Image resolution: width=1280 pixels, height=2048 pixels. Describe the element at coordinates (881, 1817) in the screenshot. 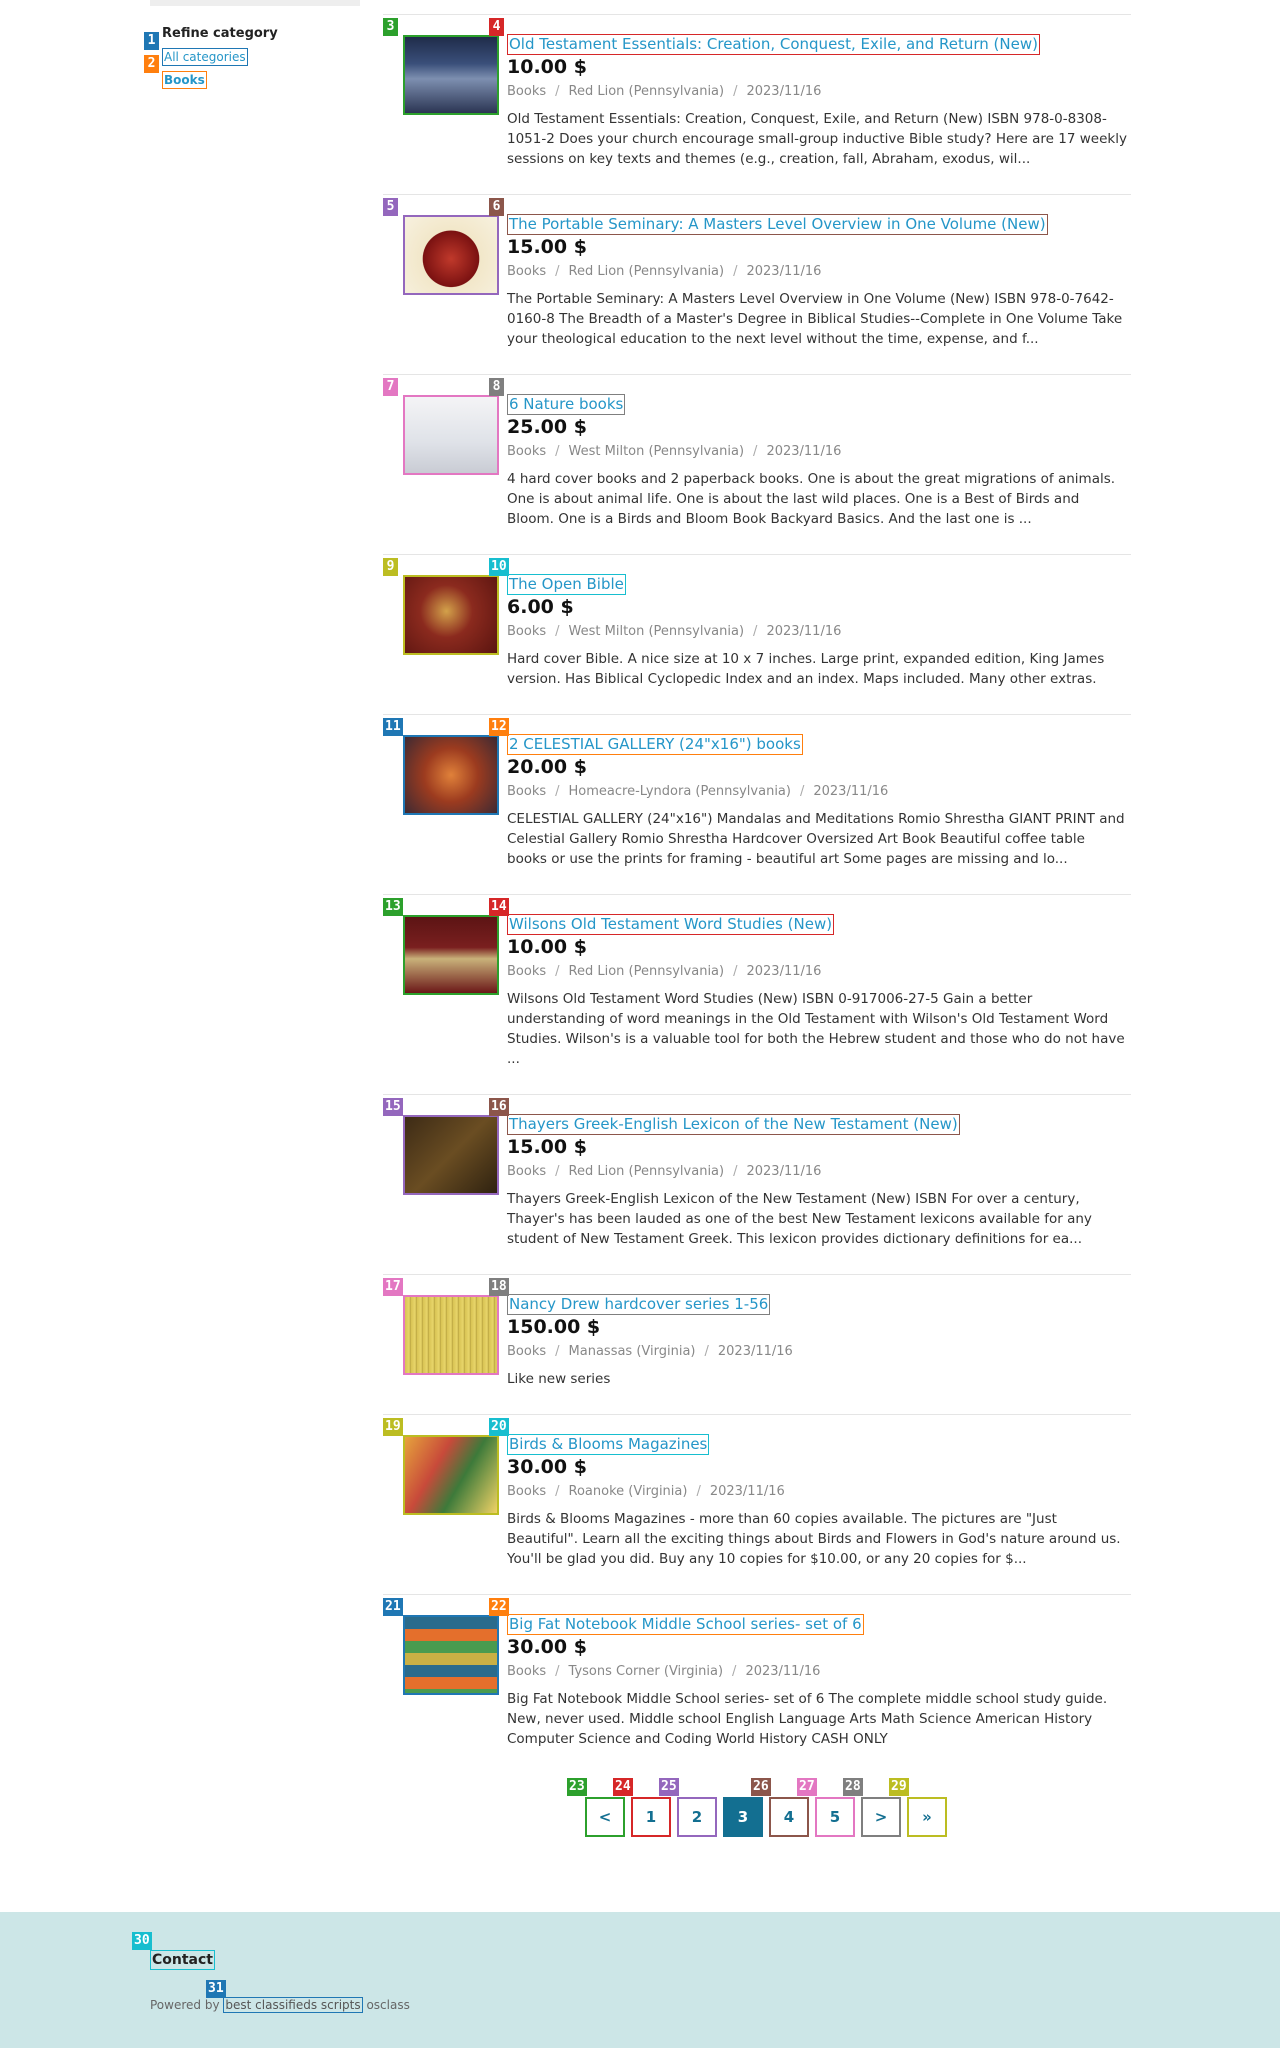

I see `page-button: >` at that location.